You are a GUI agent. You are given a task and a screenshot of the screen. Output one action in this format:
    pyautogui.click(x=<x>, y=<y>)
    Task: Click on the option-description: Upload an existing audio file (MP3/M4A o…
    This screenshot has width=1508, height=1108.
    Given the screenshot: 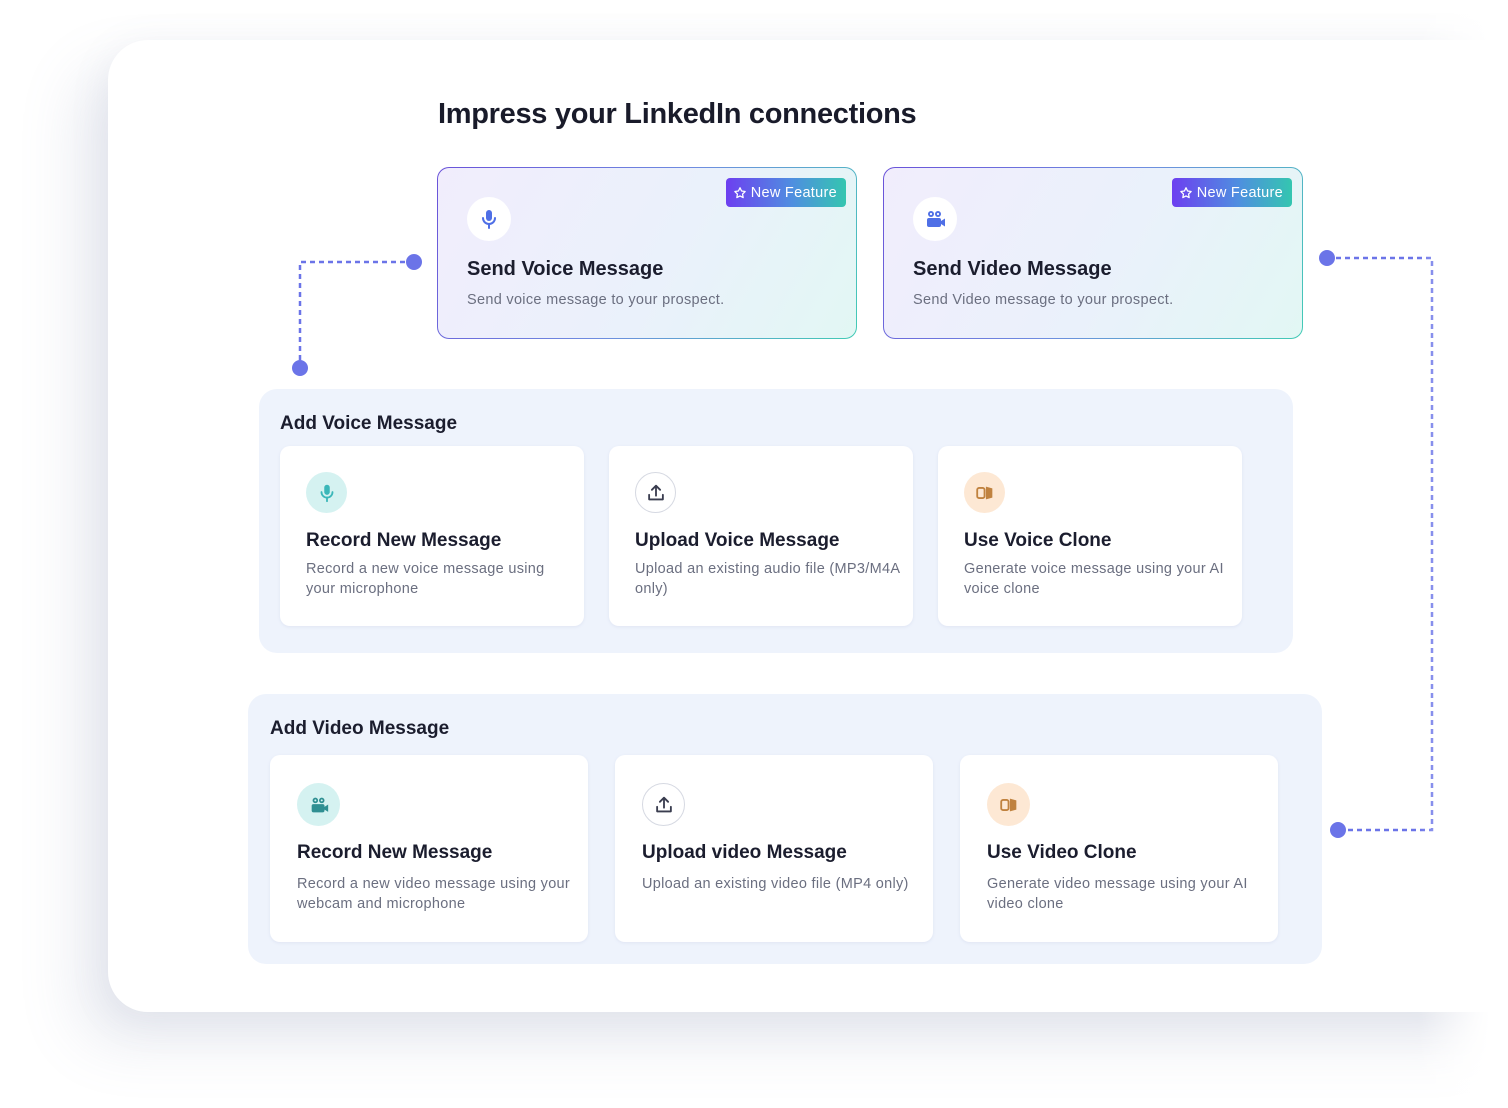 What is the action you would take?
    pyautogui.click(x=767, y=579)
    